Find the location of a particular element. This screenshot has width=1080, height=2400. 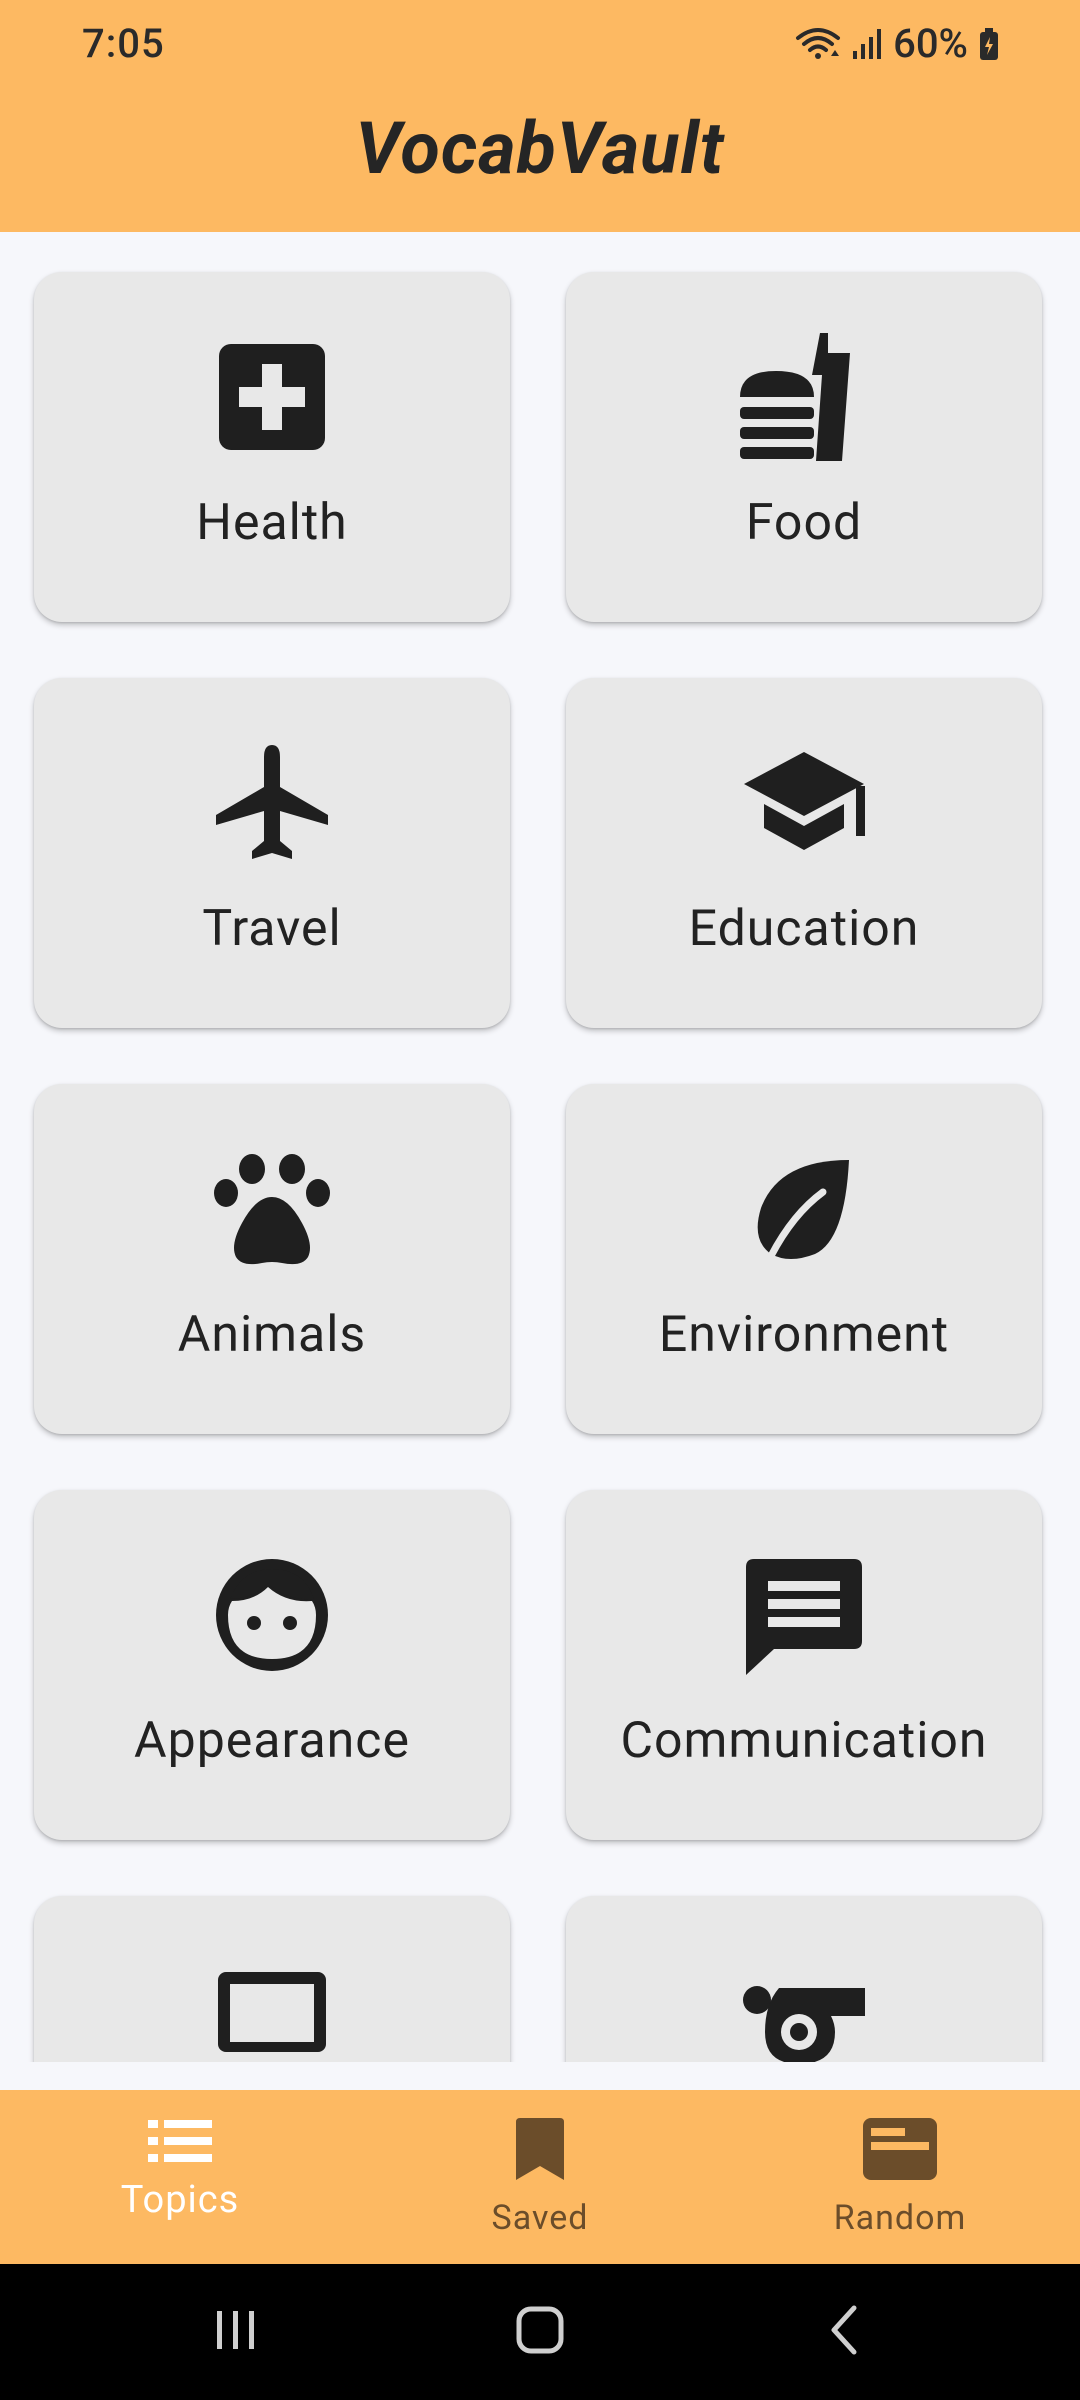

airplane-icon is located at coordinates (272, 803).